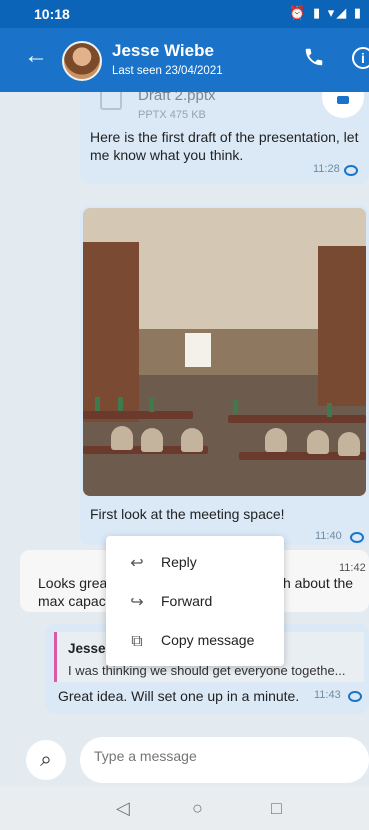 The height and width of the screenshot is (830, 369). I want to click on menu-label: Copy message, so click(208, 640).